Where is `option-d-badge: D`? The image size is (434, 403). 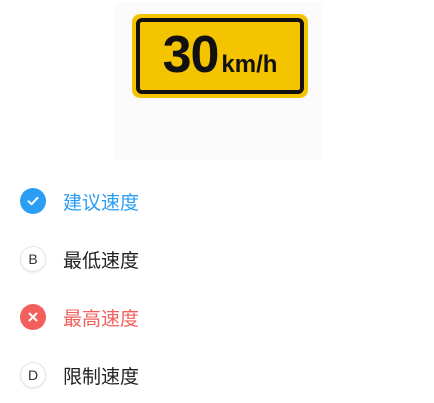
option-d-badge: D is located at coordinates (33, 375).